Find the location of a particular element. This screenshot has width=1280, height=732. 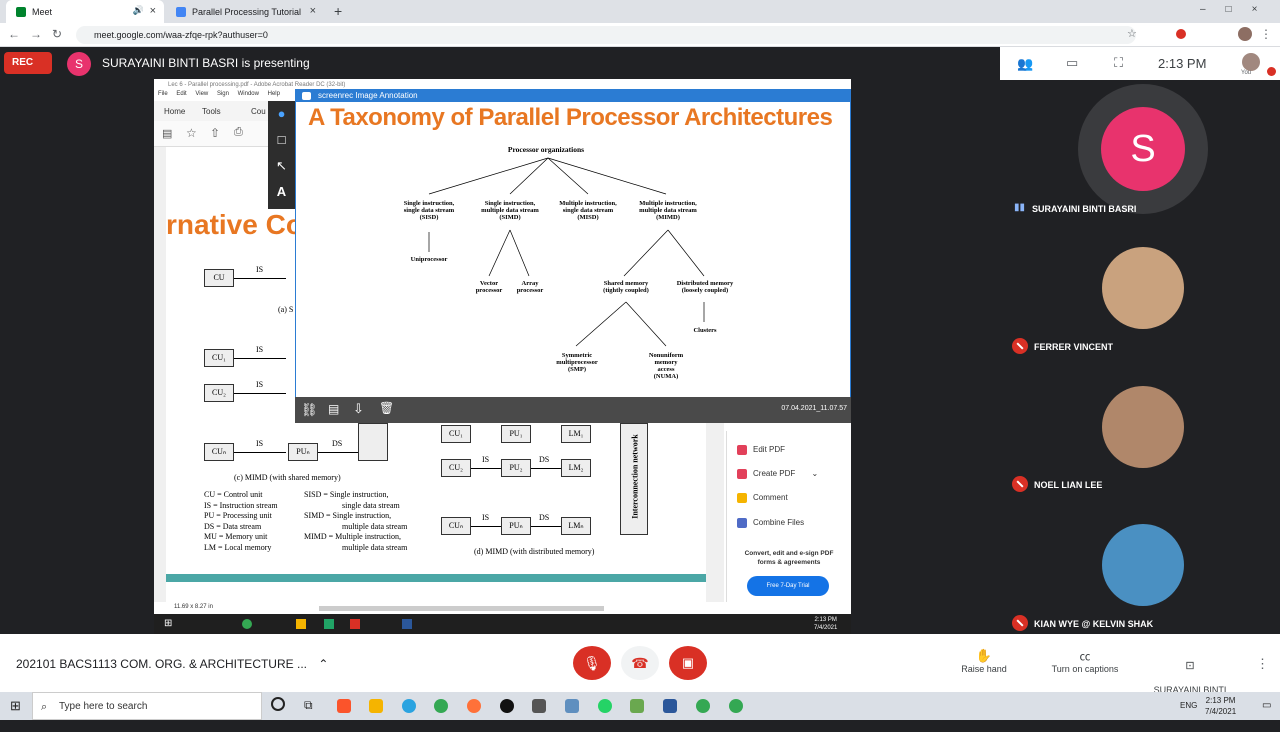

telegram-icon is located at coordinates (409, 706).